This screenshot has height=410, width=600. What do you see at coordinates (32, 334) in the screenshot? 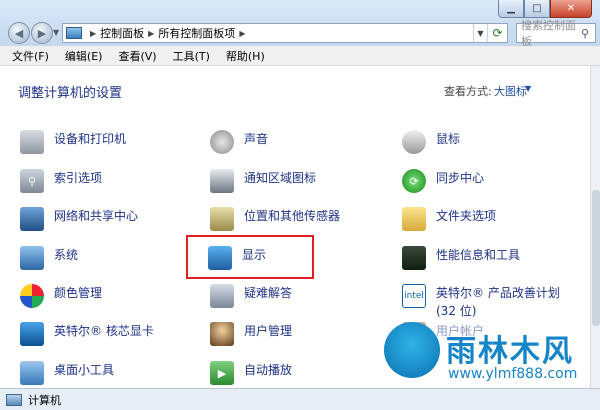
I see `intel-graphics-icon` at bounding box center [32, 334].